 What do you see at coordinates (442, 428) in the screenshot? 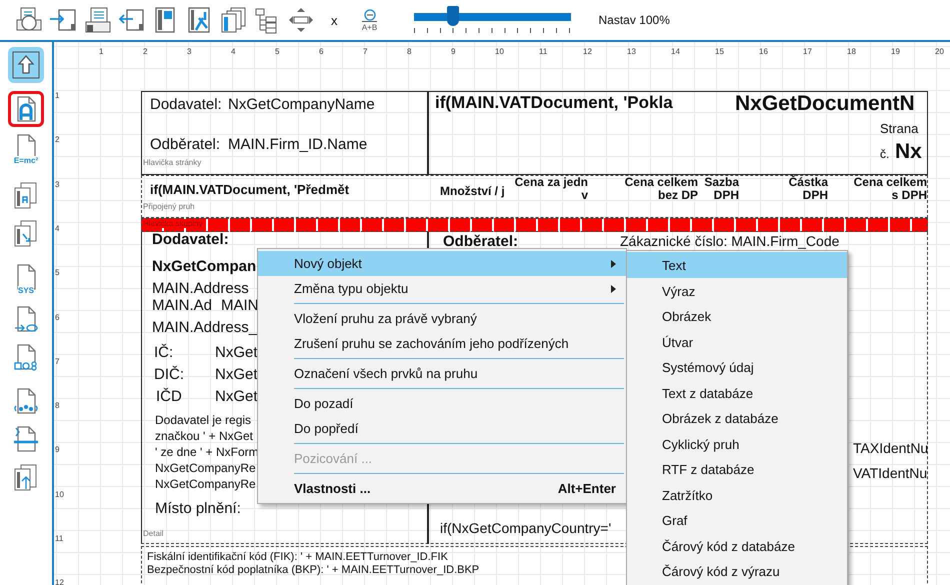
I see `menu-item: Do popředí` at bounding box center [442, 428].